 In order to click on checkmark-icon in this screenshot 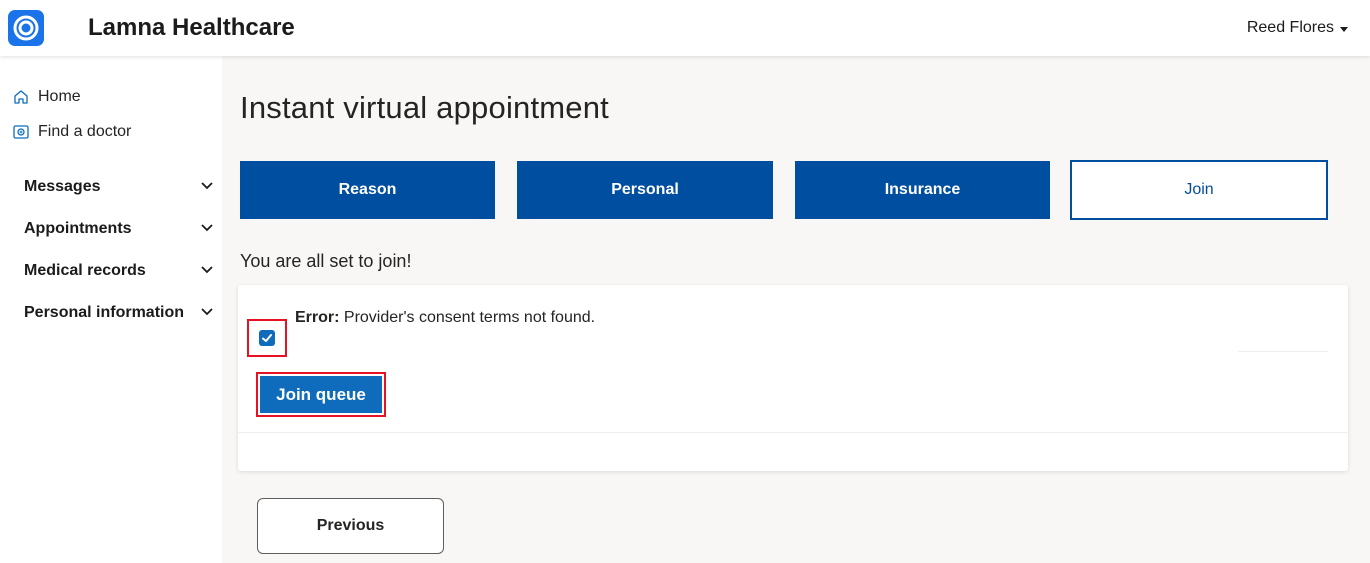, I will do `click(267, 338)`.